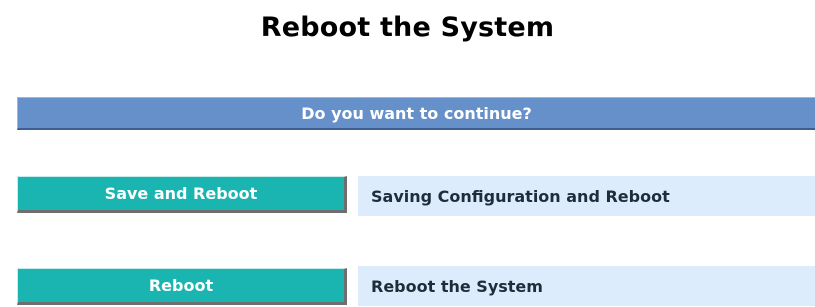  Describe the element at coordinates (586, 286) in the screenshot. I see `reboot-description: Reboot the System` at that location.